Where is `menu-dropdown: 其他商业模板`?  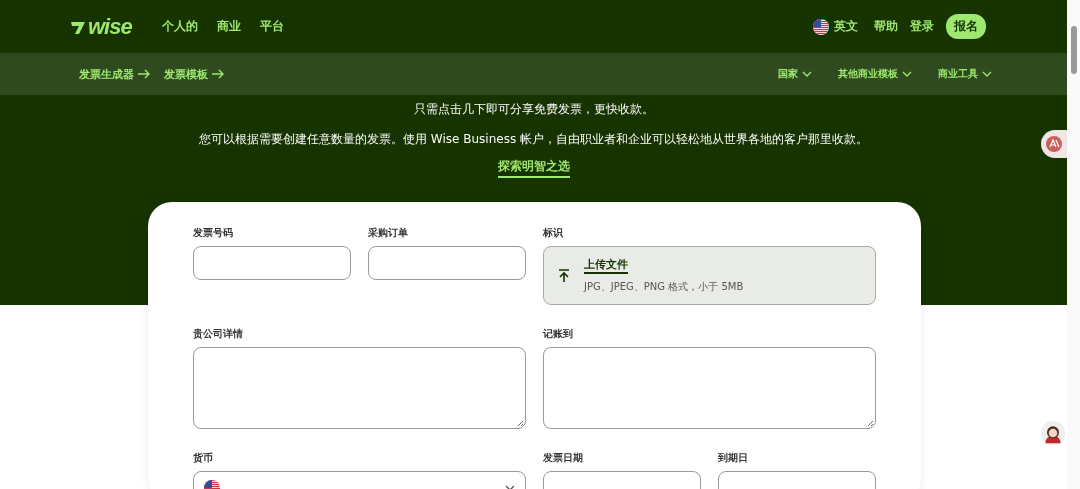 menu-dropdown: 其他商业模板 is located at coordinates (868, 74).